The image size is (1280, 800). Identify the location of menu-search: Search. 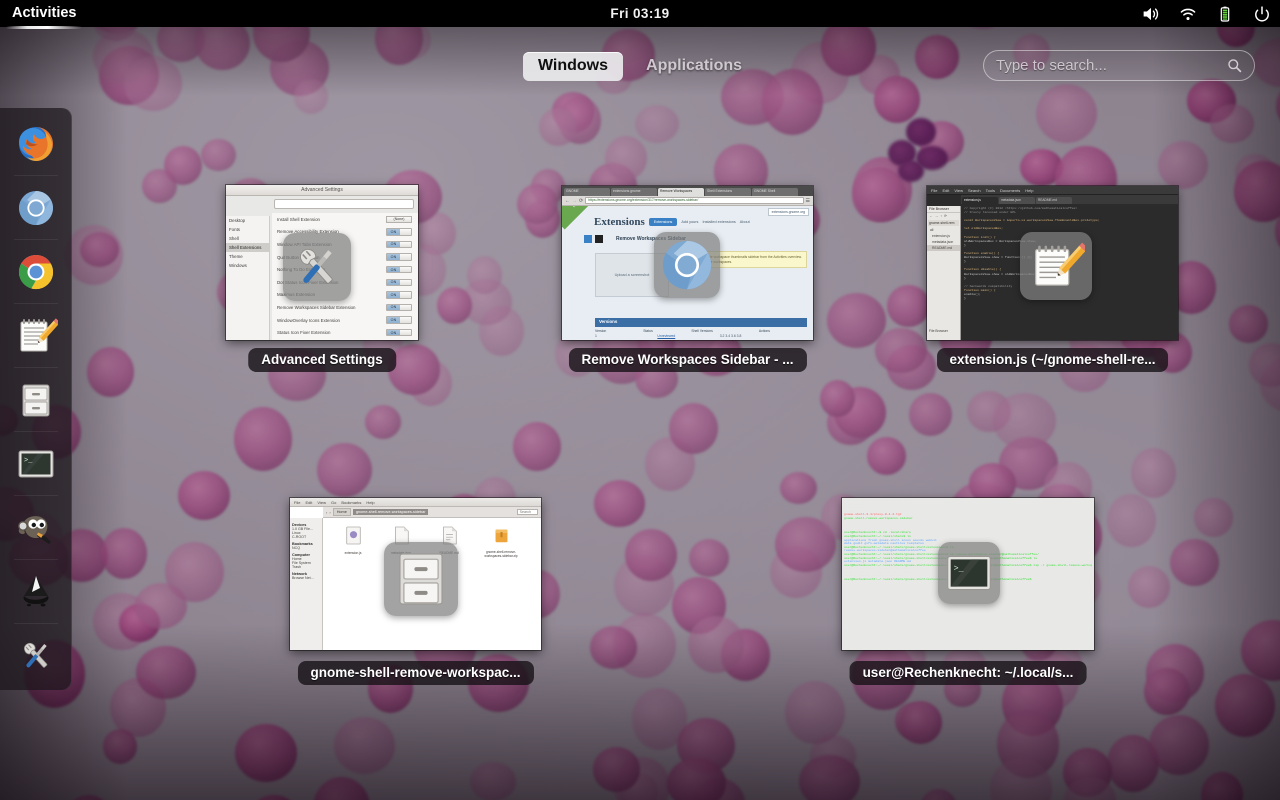
(974, 190).